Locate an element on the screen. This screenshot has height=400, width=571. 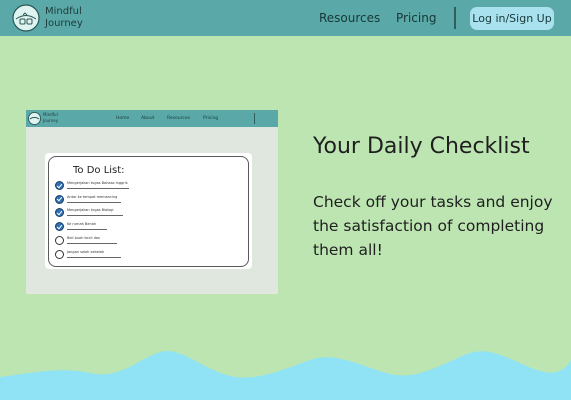
bottom-wave is located at coordinates (285, 375).